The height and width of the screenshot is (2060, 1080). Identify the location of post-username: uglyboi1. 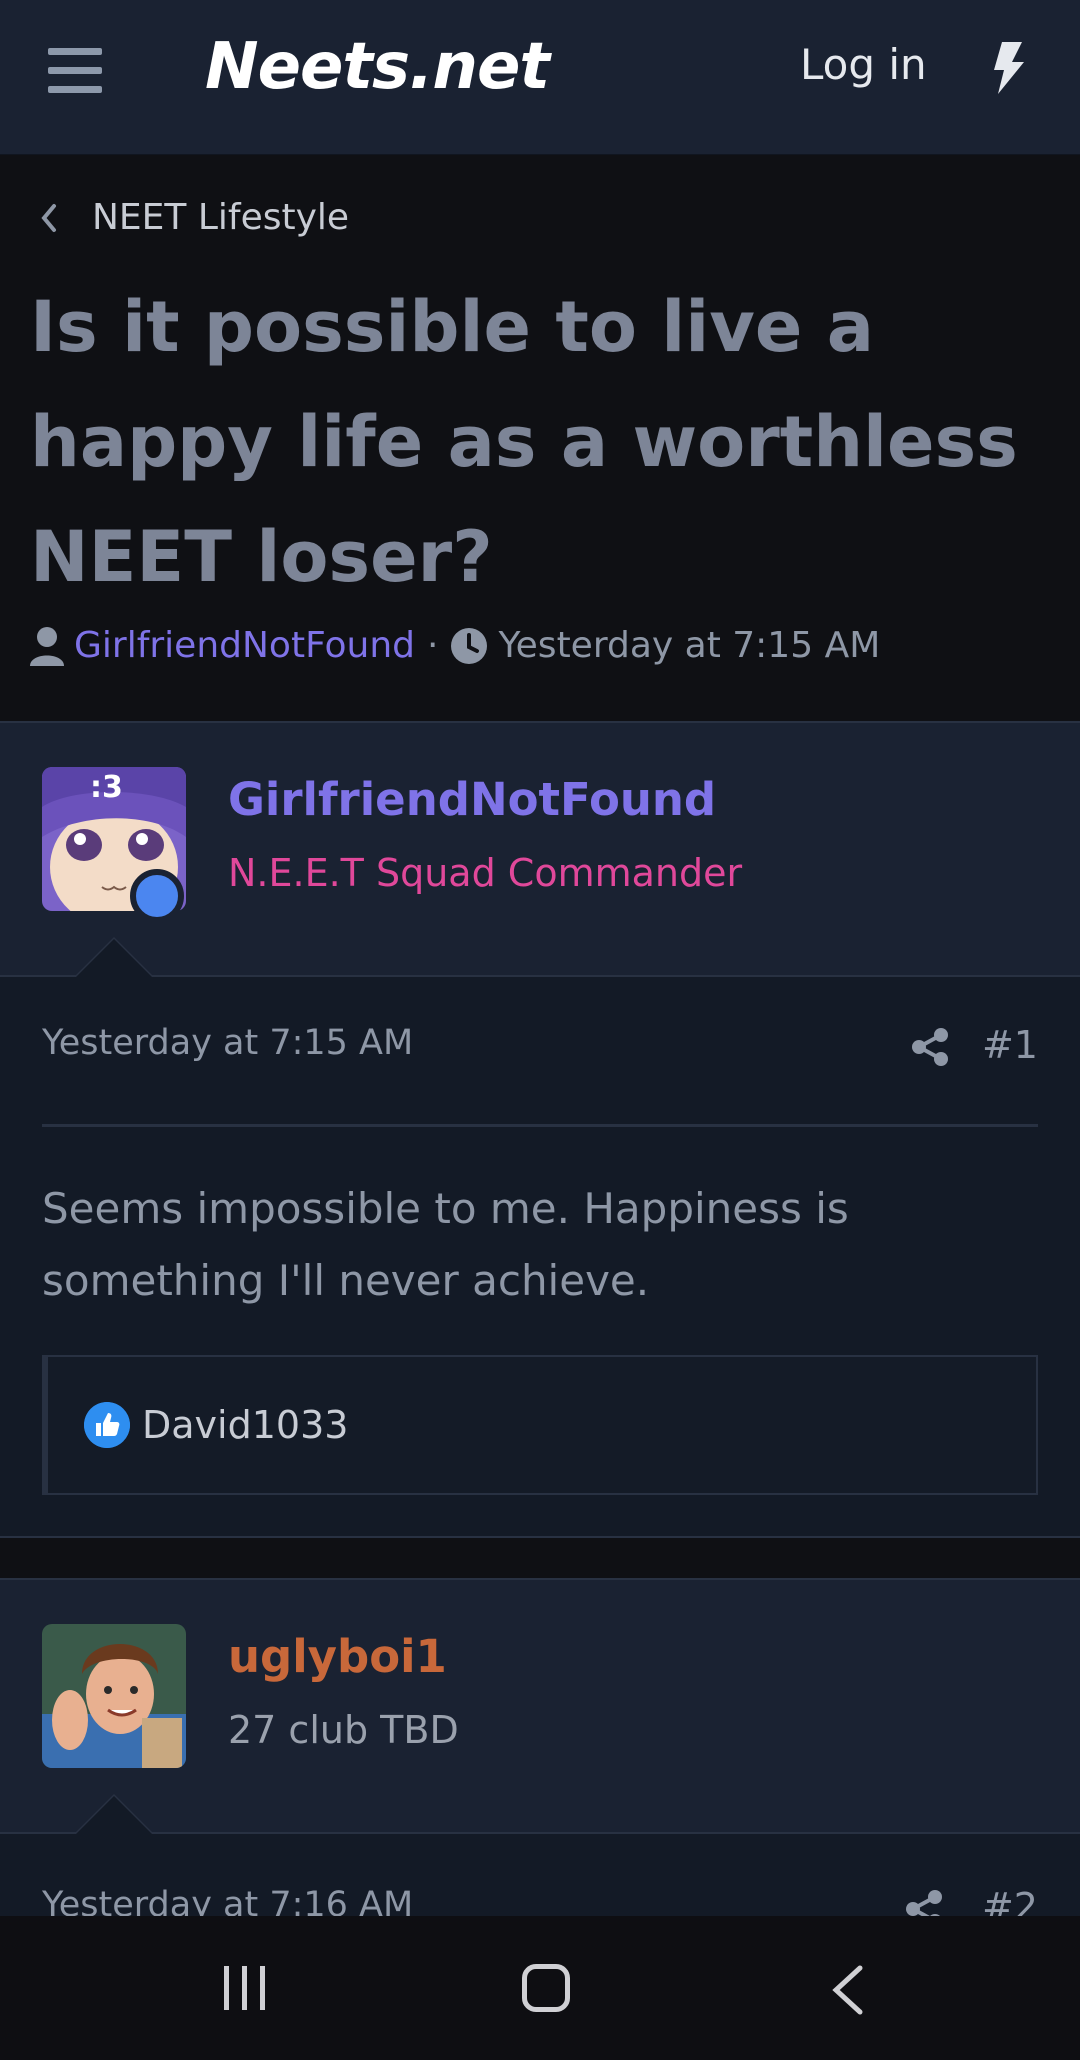
(337, 1656).